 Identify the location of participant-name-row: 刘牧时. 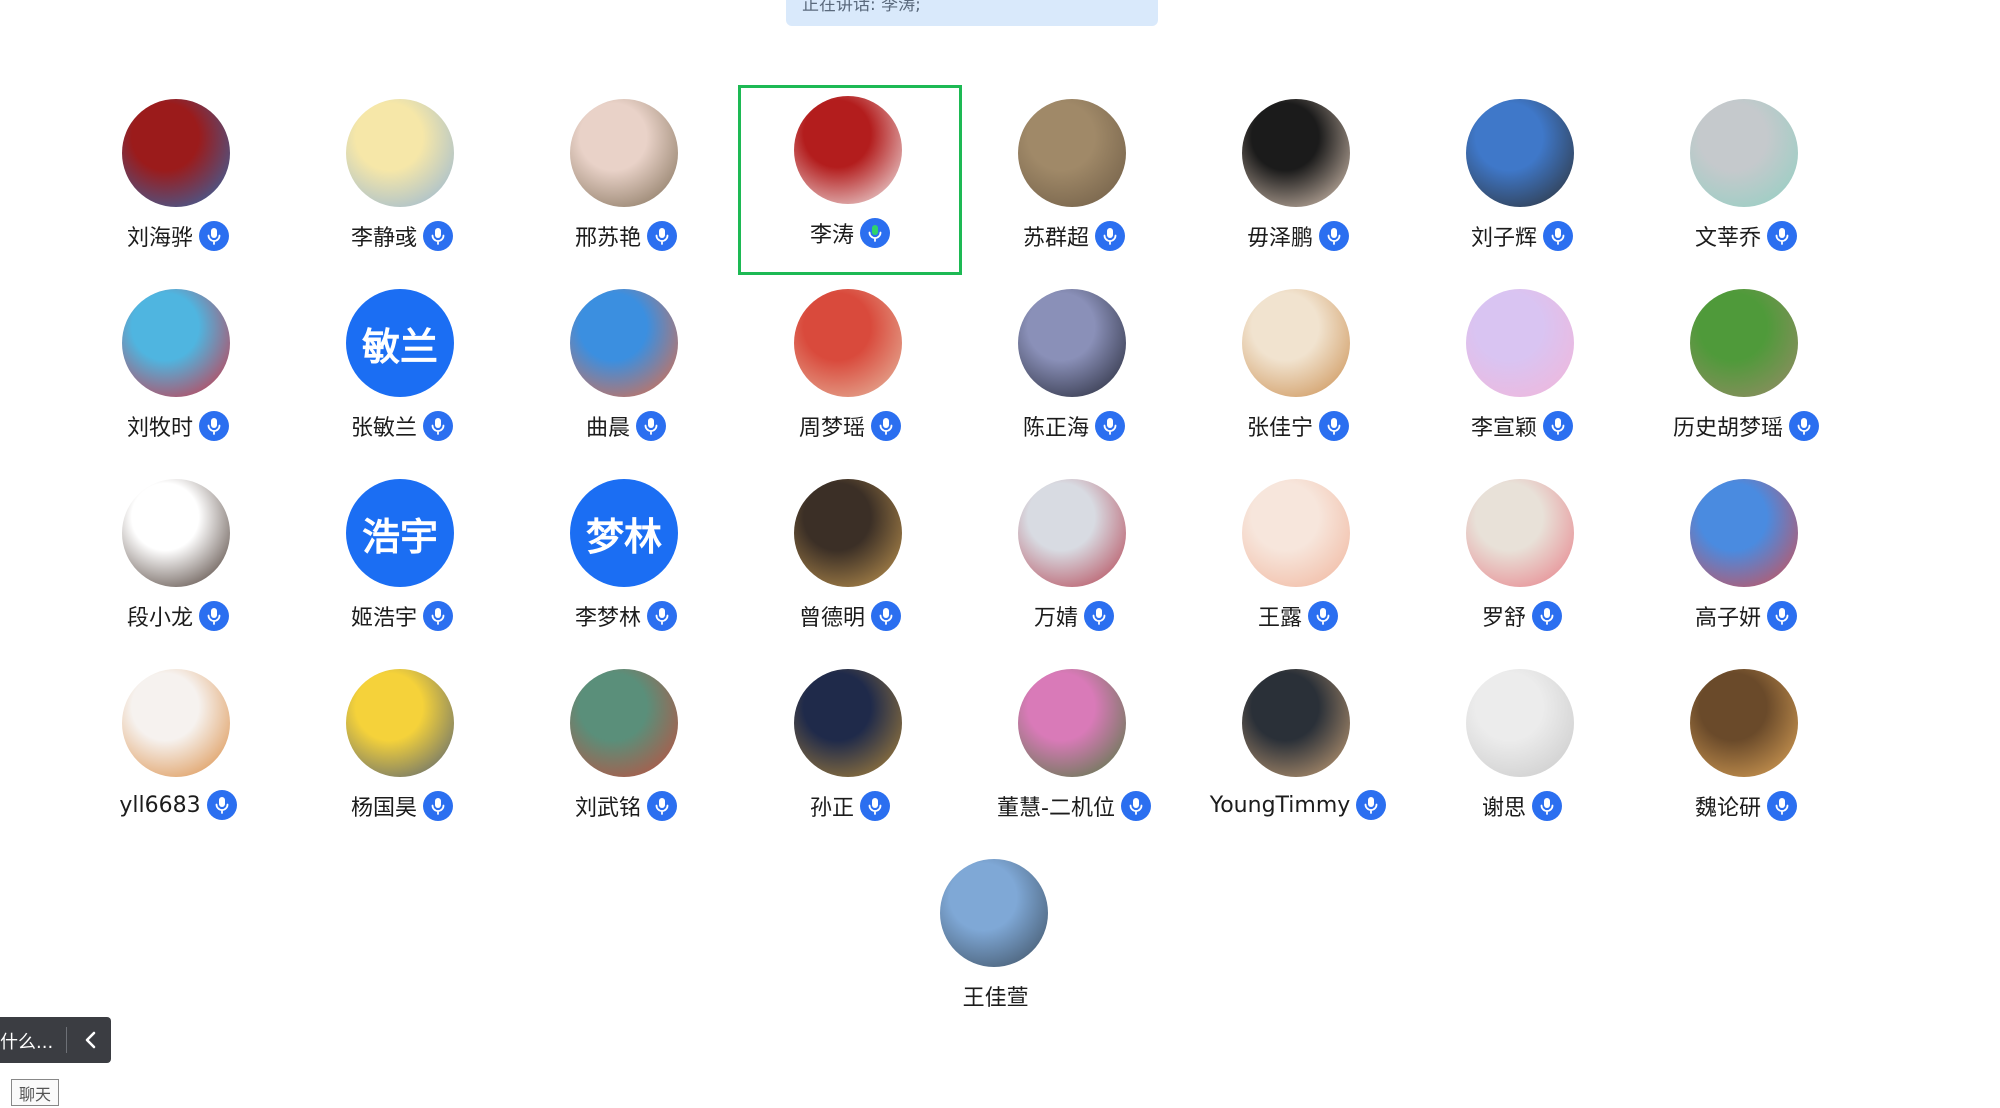
(178, 426).